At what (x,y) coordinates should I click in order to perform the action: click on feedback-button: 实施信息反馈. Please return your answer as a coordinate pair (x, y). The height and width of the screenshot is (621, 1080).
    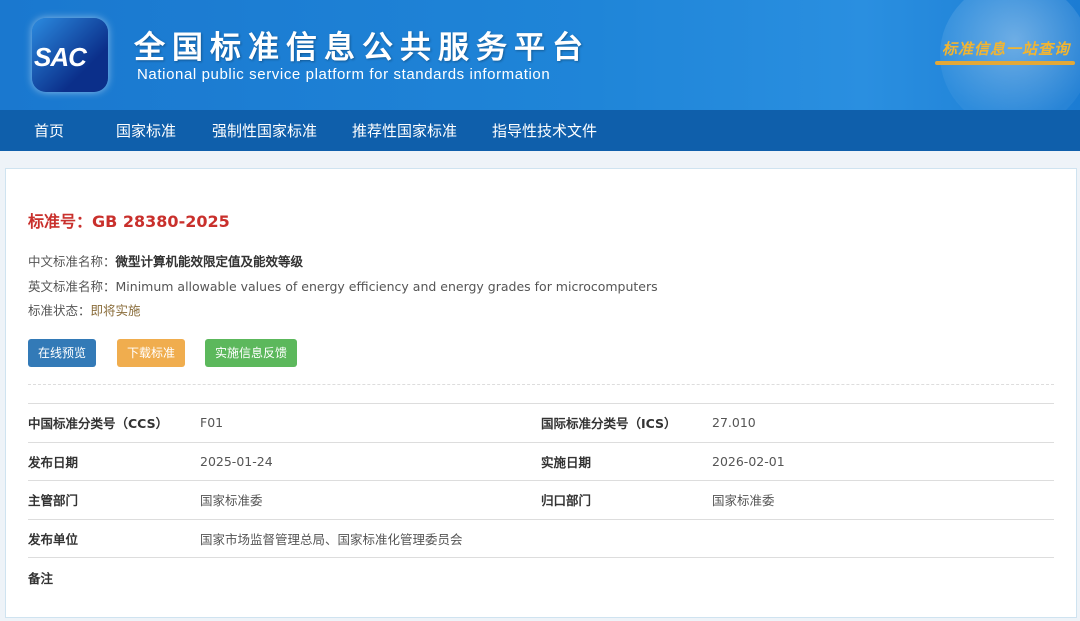
    Looking at the image, I should click on (251, 353).